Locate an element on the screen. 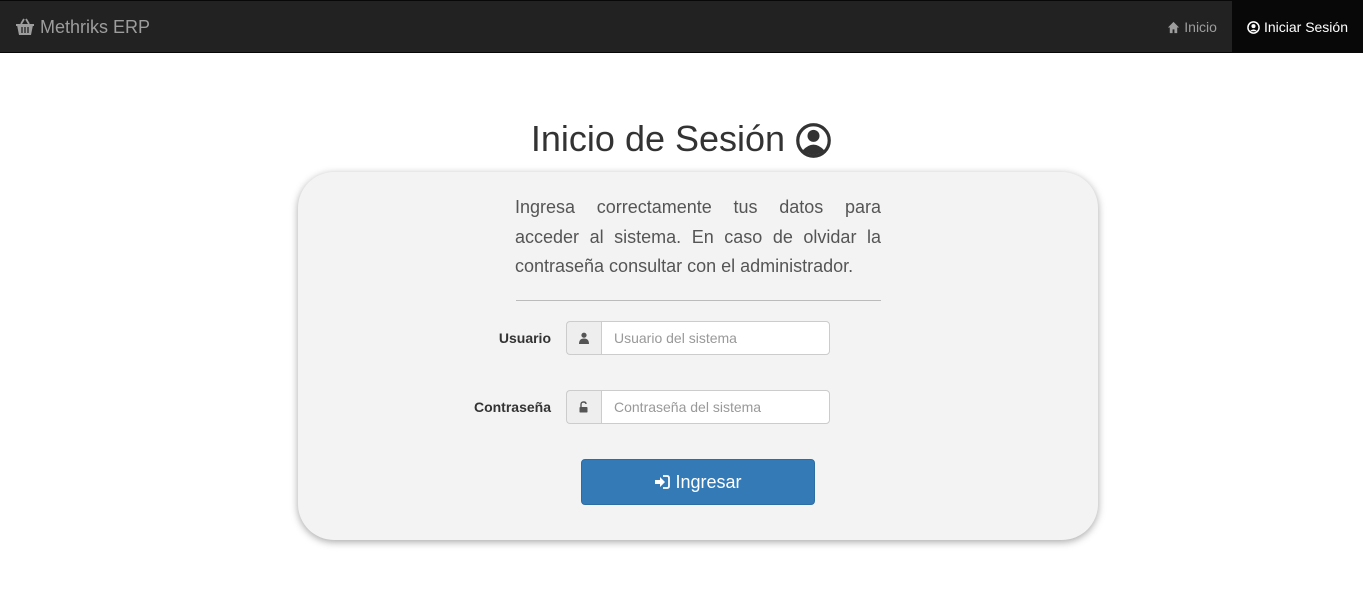 This screenshot has height=609, width=1363. password-input-group is located at coordinates (698, 407).